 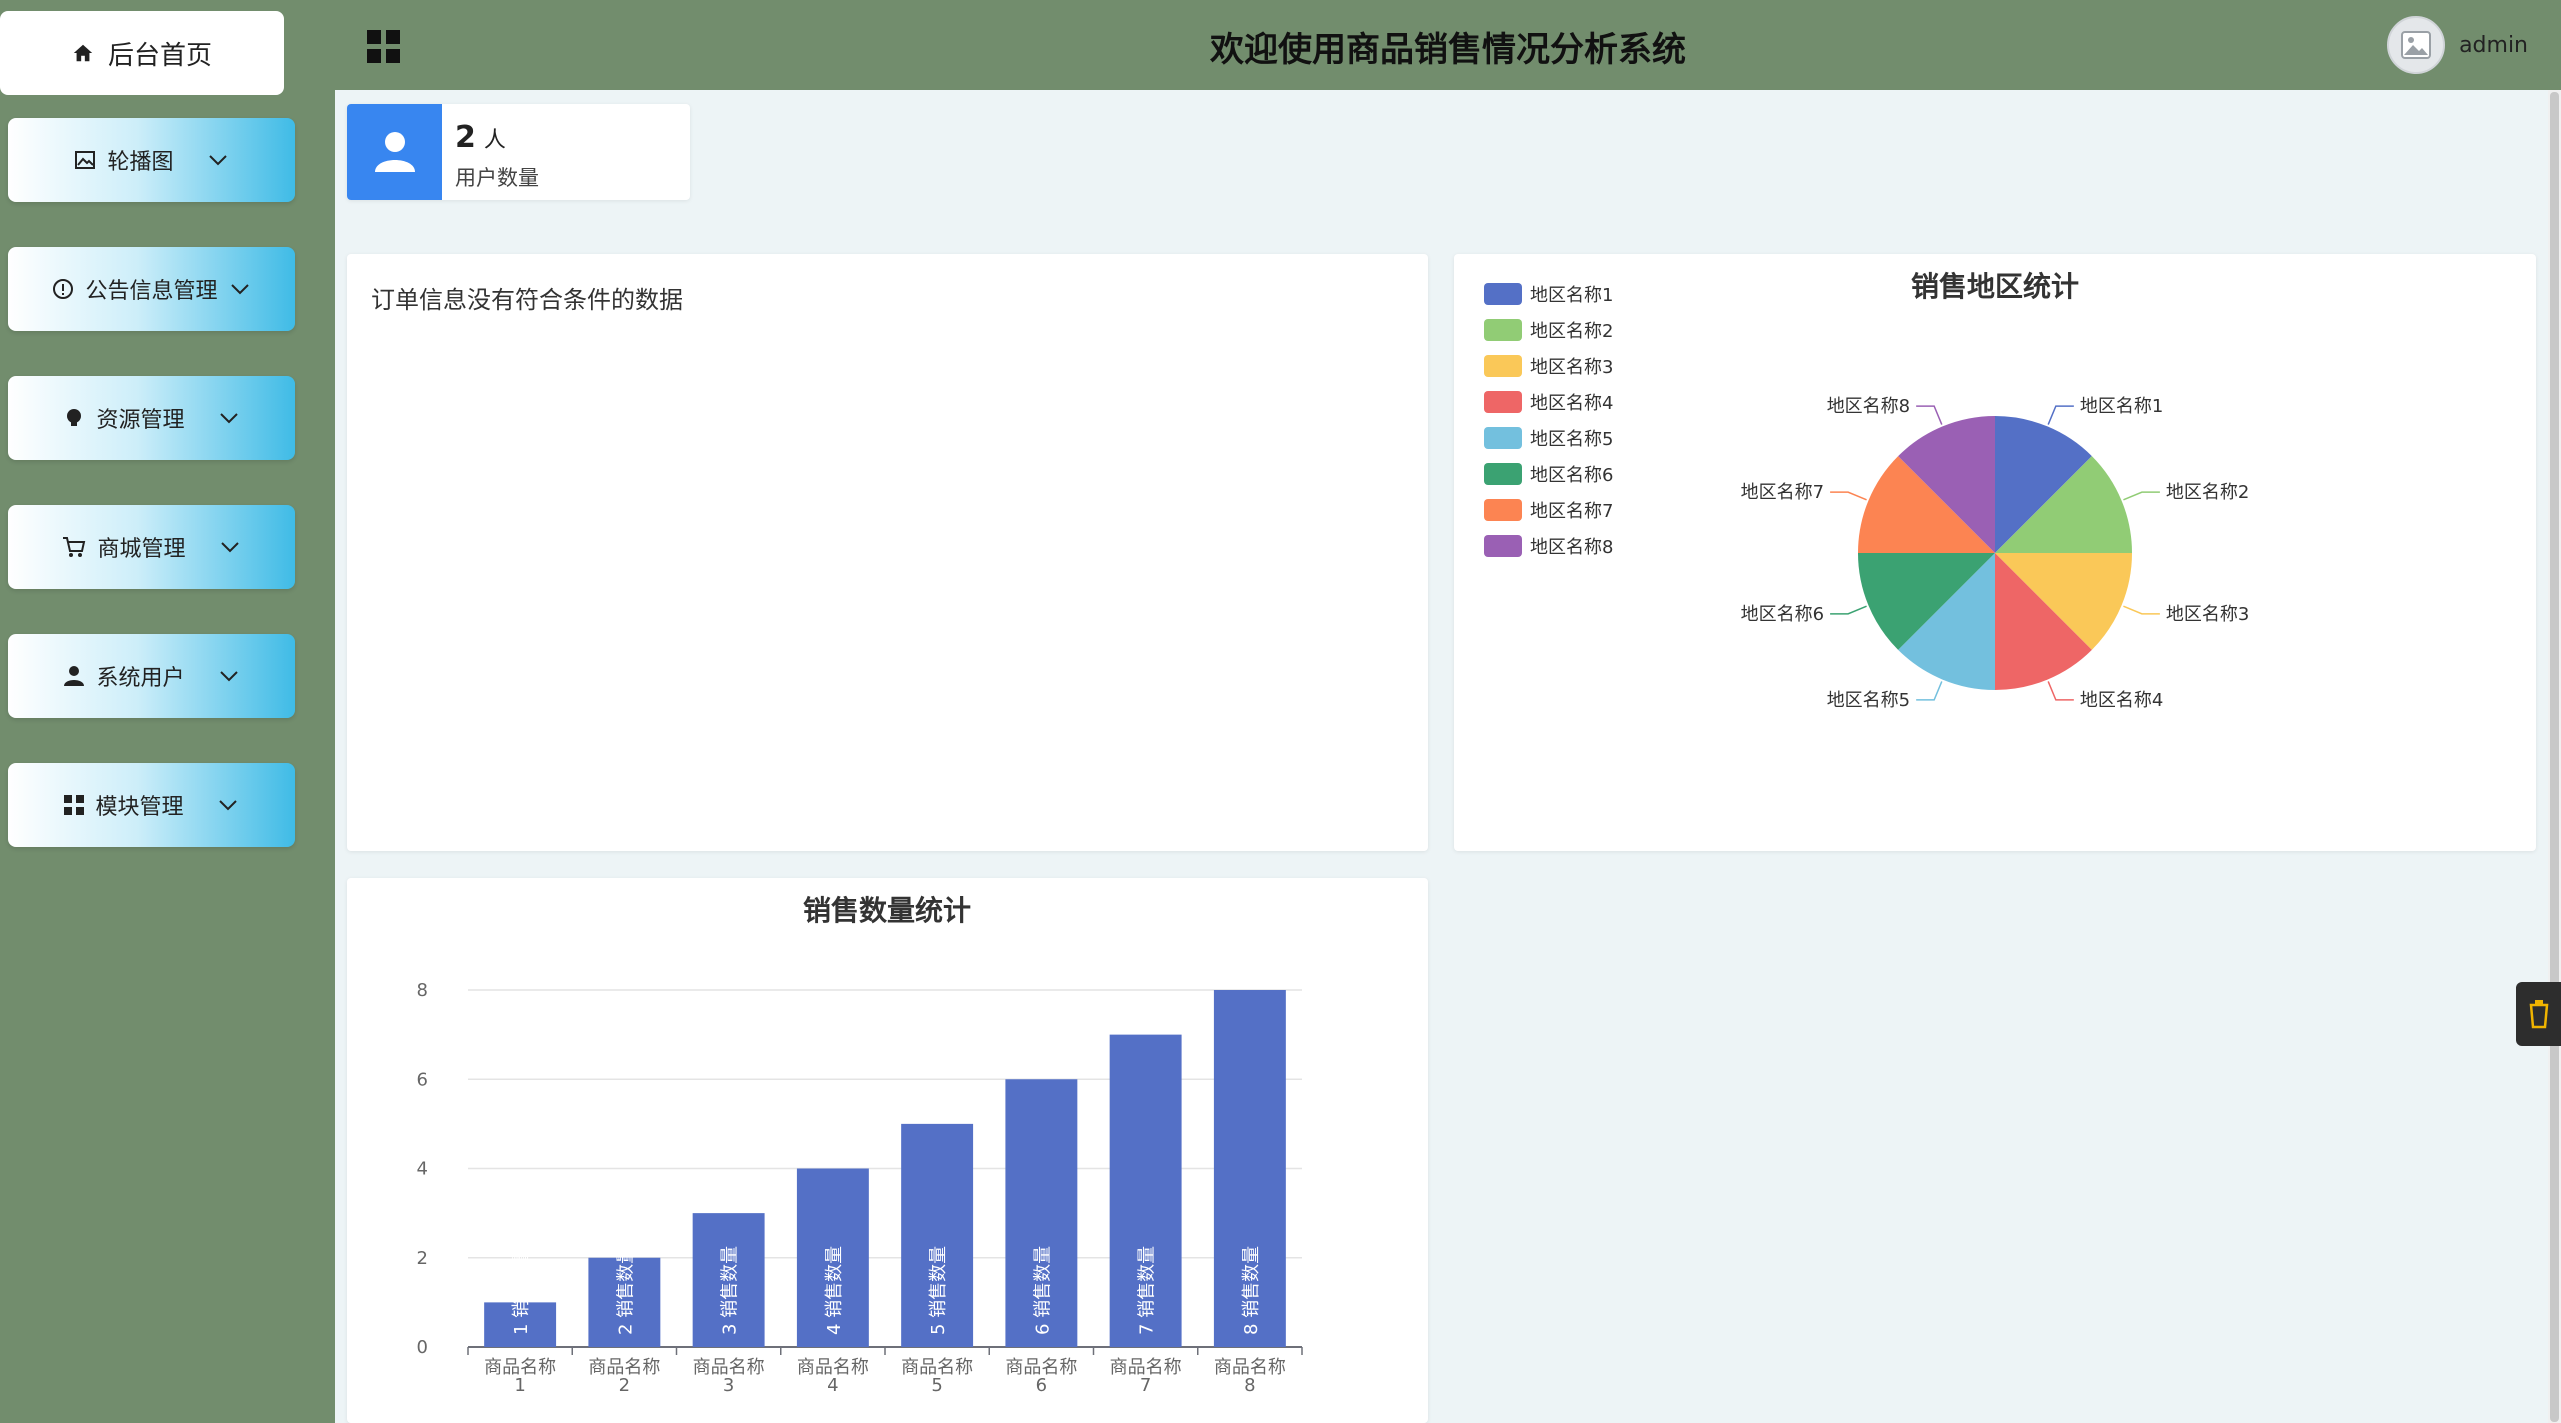 What do you see at coordinates (74, 417) in the screenshot?
I see `bulb-icon` at bounding box center [74, 417].